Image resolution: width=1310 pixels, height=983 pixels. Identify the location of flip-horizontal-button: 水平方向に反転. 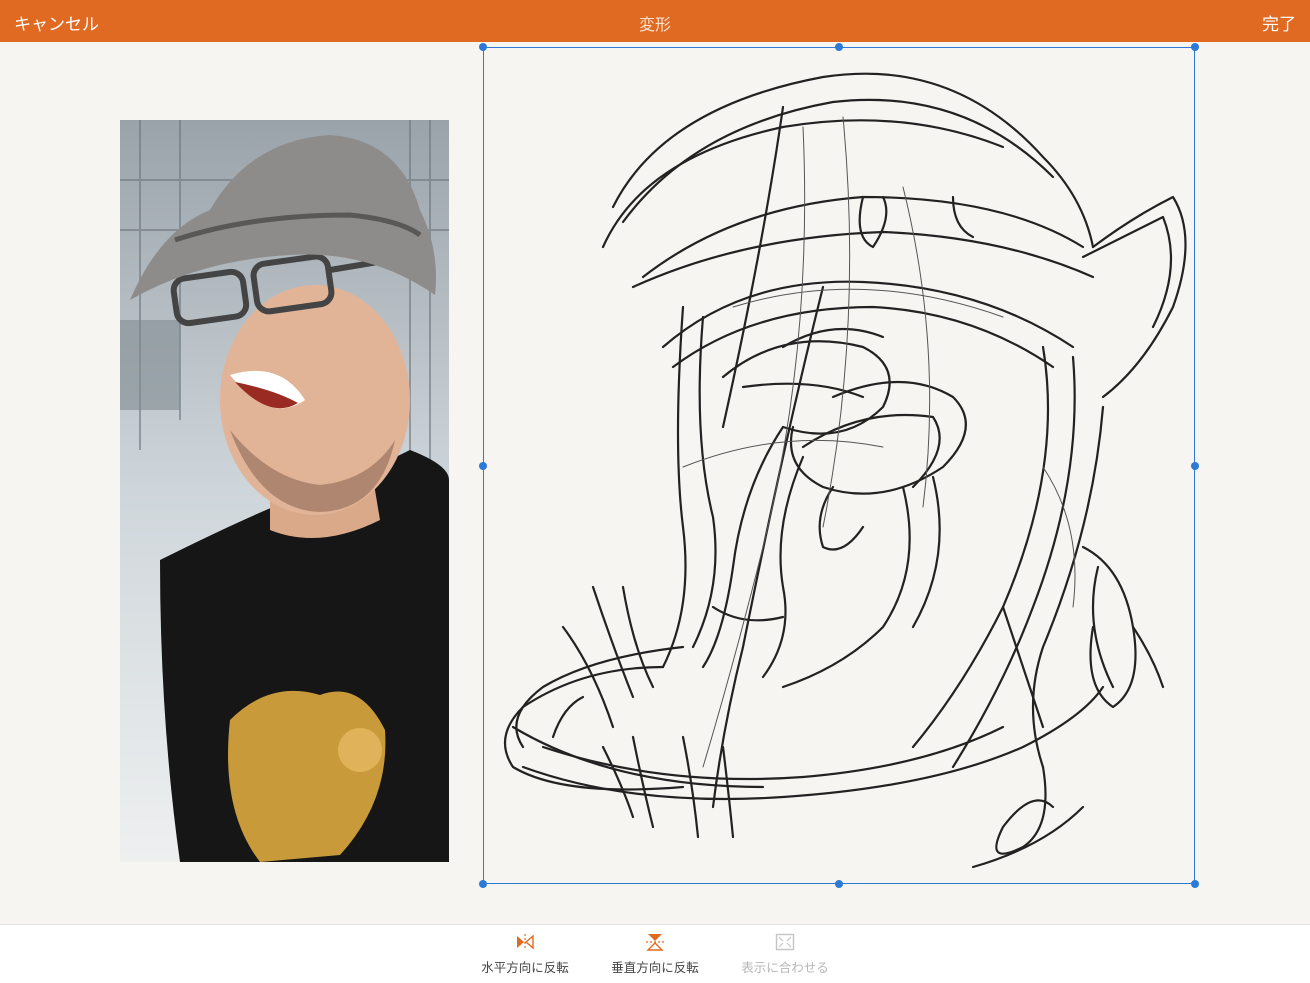
(525, 954).